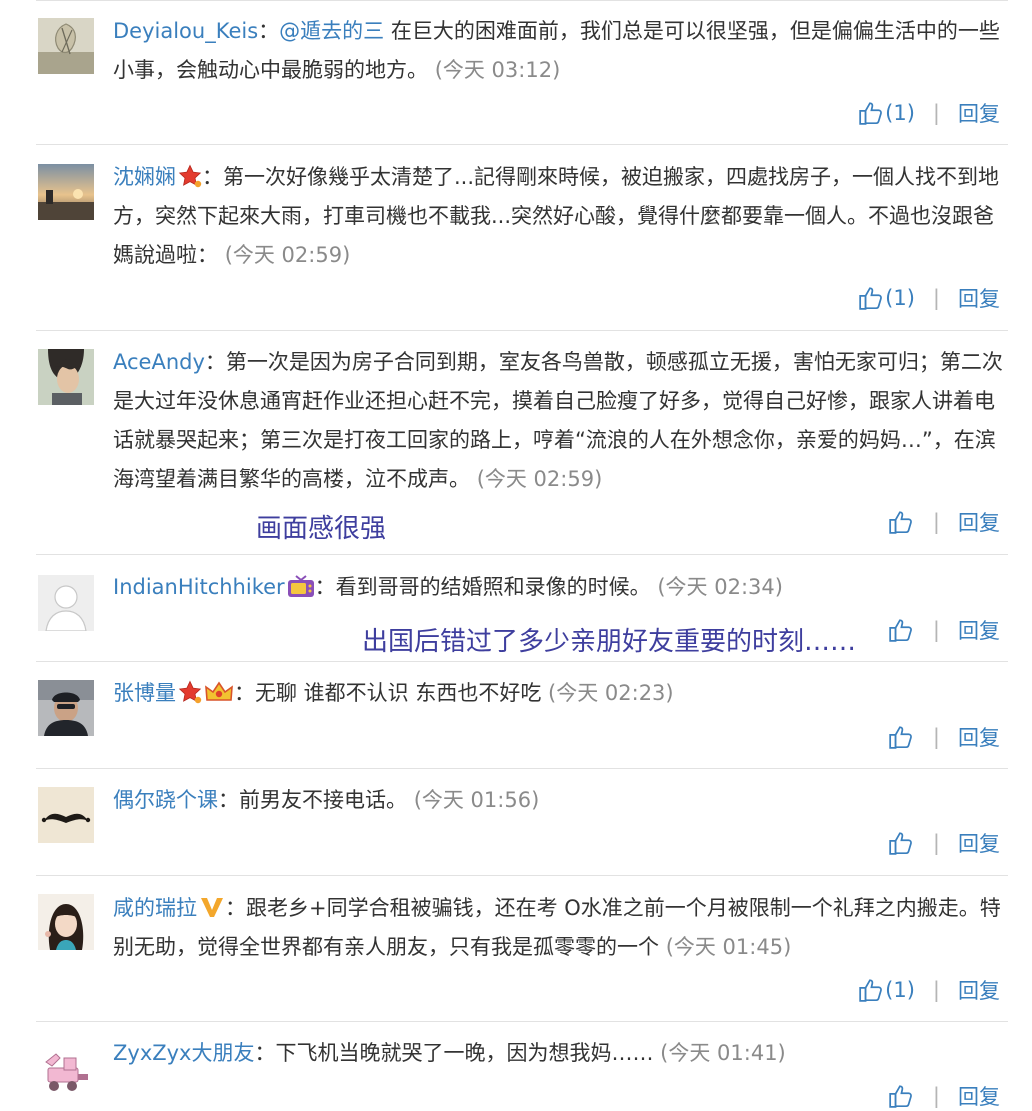 This screenshot has height=1111, width=1032. What do you see at coordinates (723, 1053) in the screenshot?
I see `timestamp: (今天 01:41)` at bounding box center [723, 1053].